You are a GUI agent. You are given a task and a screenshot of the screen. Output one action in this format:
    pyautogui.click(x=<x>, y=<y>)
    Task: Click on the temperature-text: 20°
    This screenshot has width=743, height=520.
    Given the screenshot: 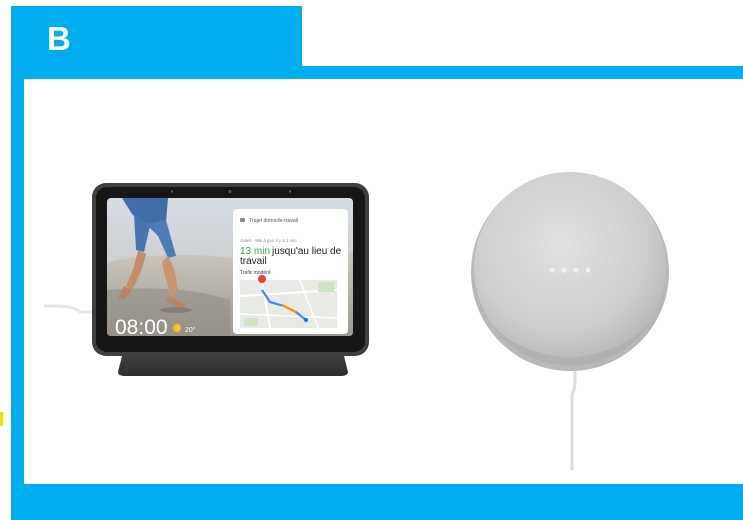 What is the action you would take?
    pyautogui.click(x=190, y=330)
    